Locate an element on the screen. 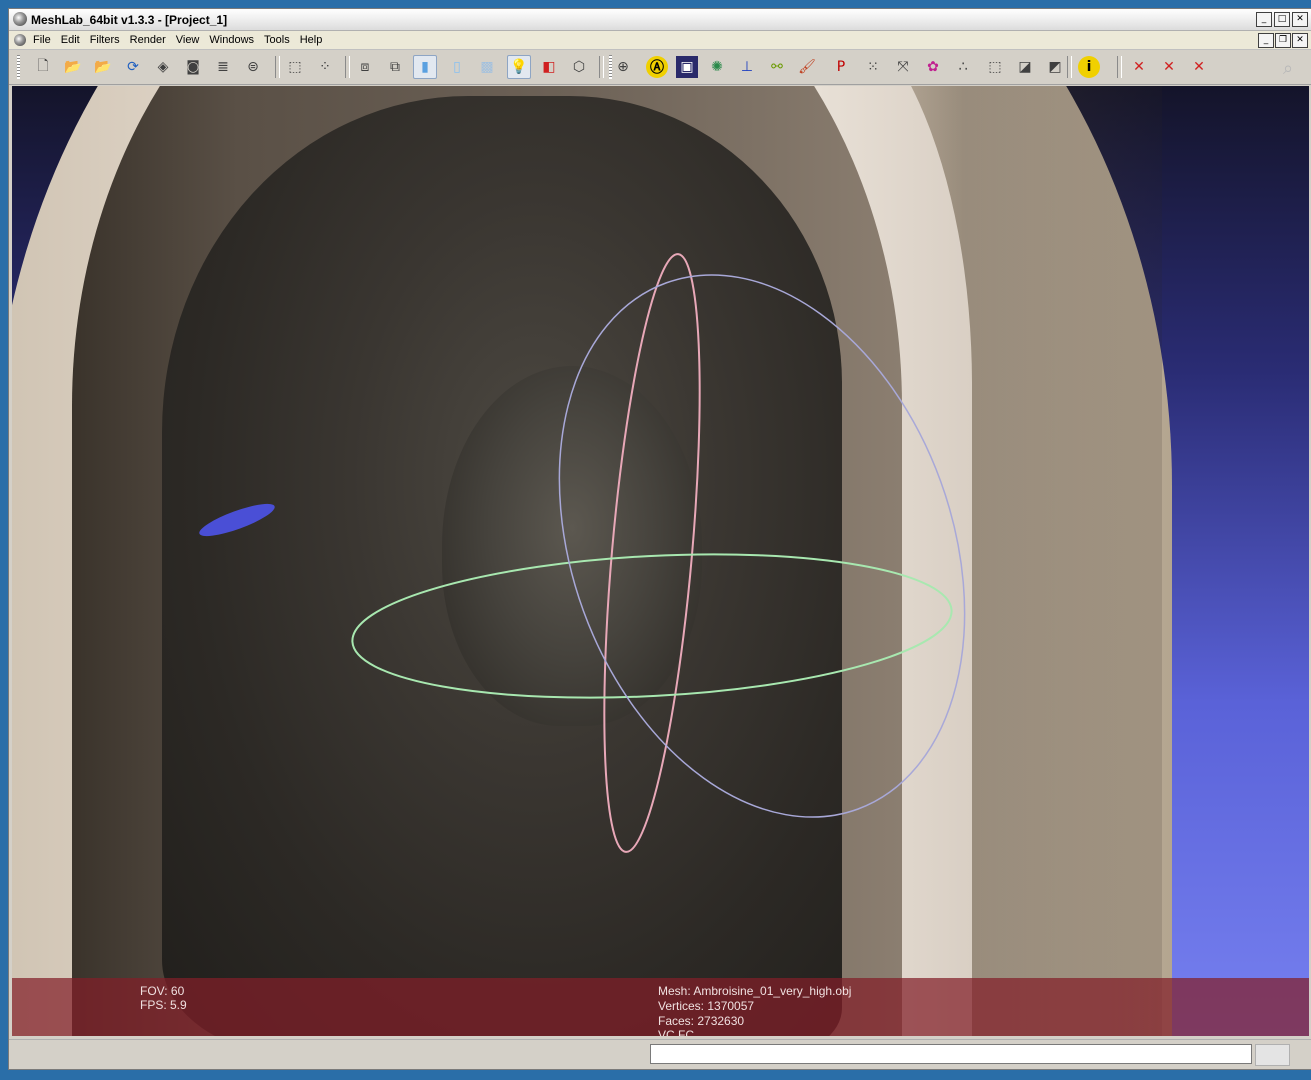  hidden-lines-button: ⧉ is located at coordinates (395, 67).